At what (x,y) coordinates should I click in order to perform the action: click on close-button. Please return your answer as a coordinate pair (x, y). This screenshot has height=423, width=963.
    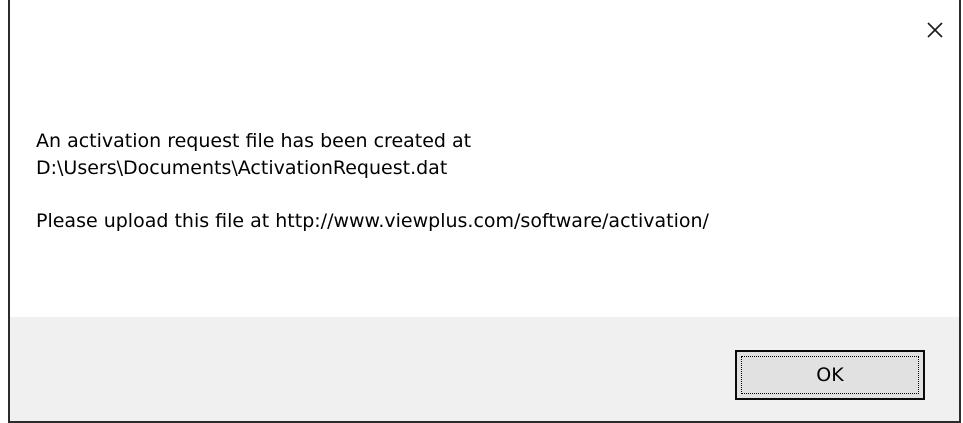
    Looking at the image, I should click on (935, 30).